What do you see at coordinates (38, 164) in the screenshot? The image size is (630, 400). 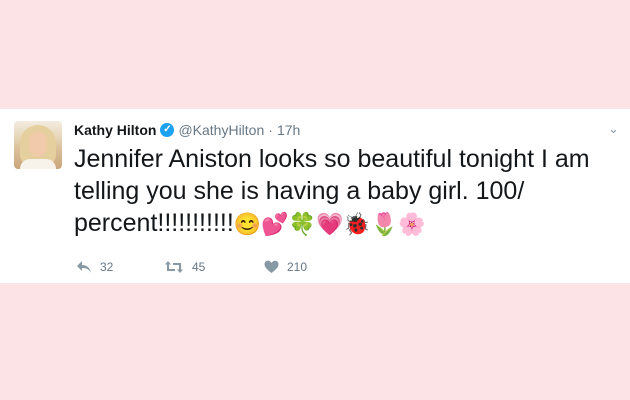 I see `avatar-shirt` at bounding box center [38, 164].